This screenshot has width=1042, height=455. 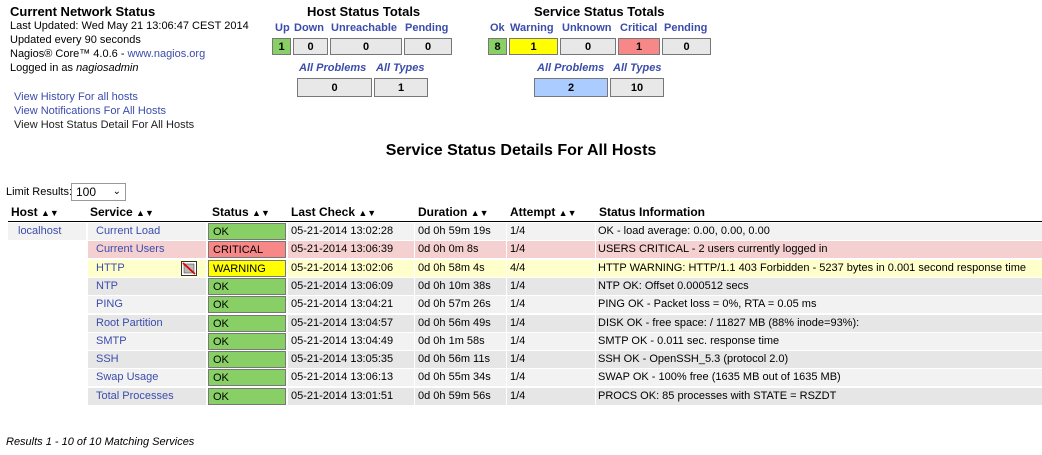 I want to click on duration: 0d 0h 58m 4s, so click(x=460, y=268).